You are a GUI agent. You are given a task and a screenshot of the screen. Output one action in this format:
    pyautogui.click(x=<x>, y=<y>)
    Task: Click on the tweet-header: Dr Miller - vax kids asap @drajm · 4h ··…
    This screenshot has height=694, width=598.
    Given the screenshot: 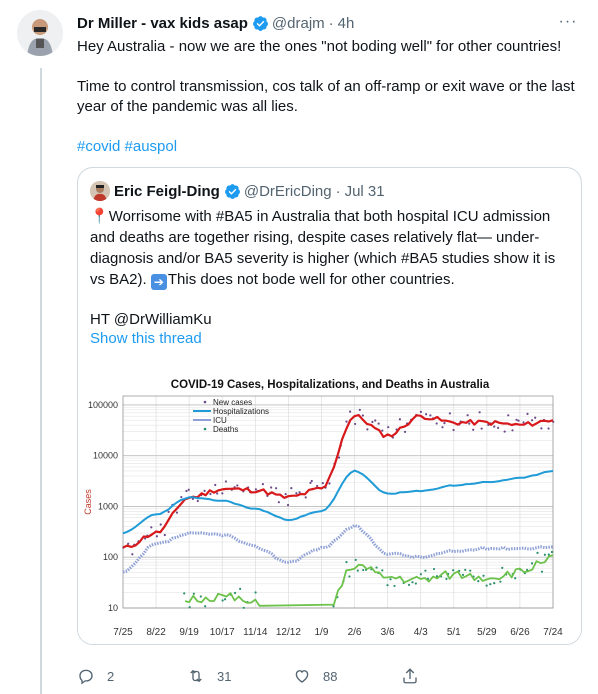 What is the action you would take?
    pyautogui.click(x=327, y=23)
    